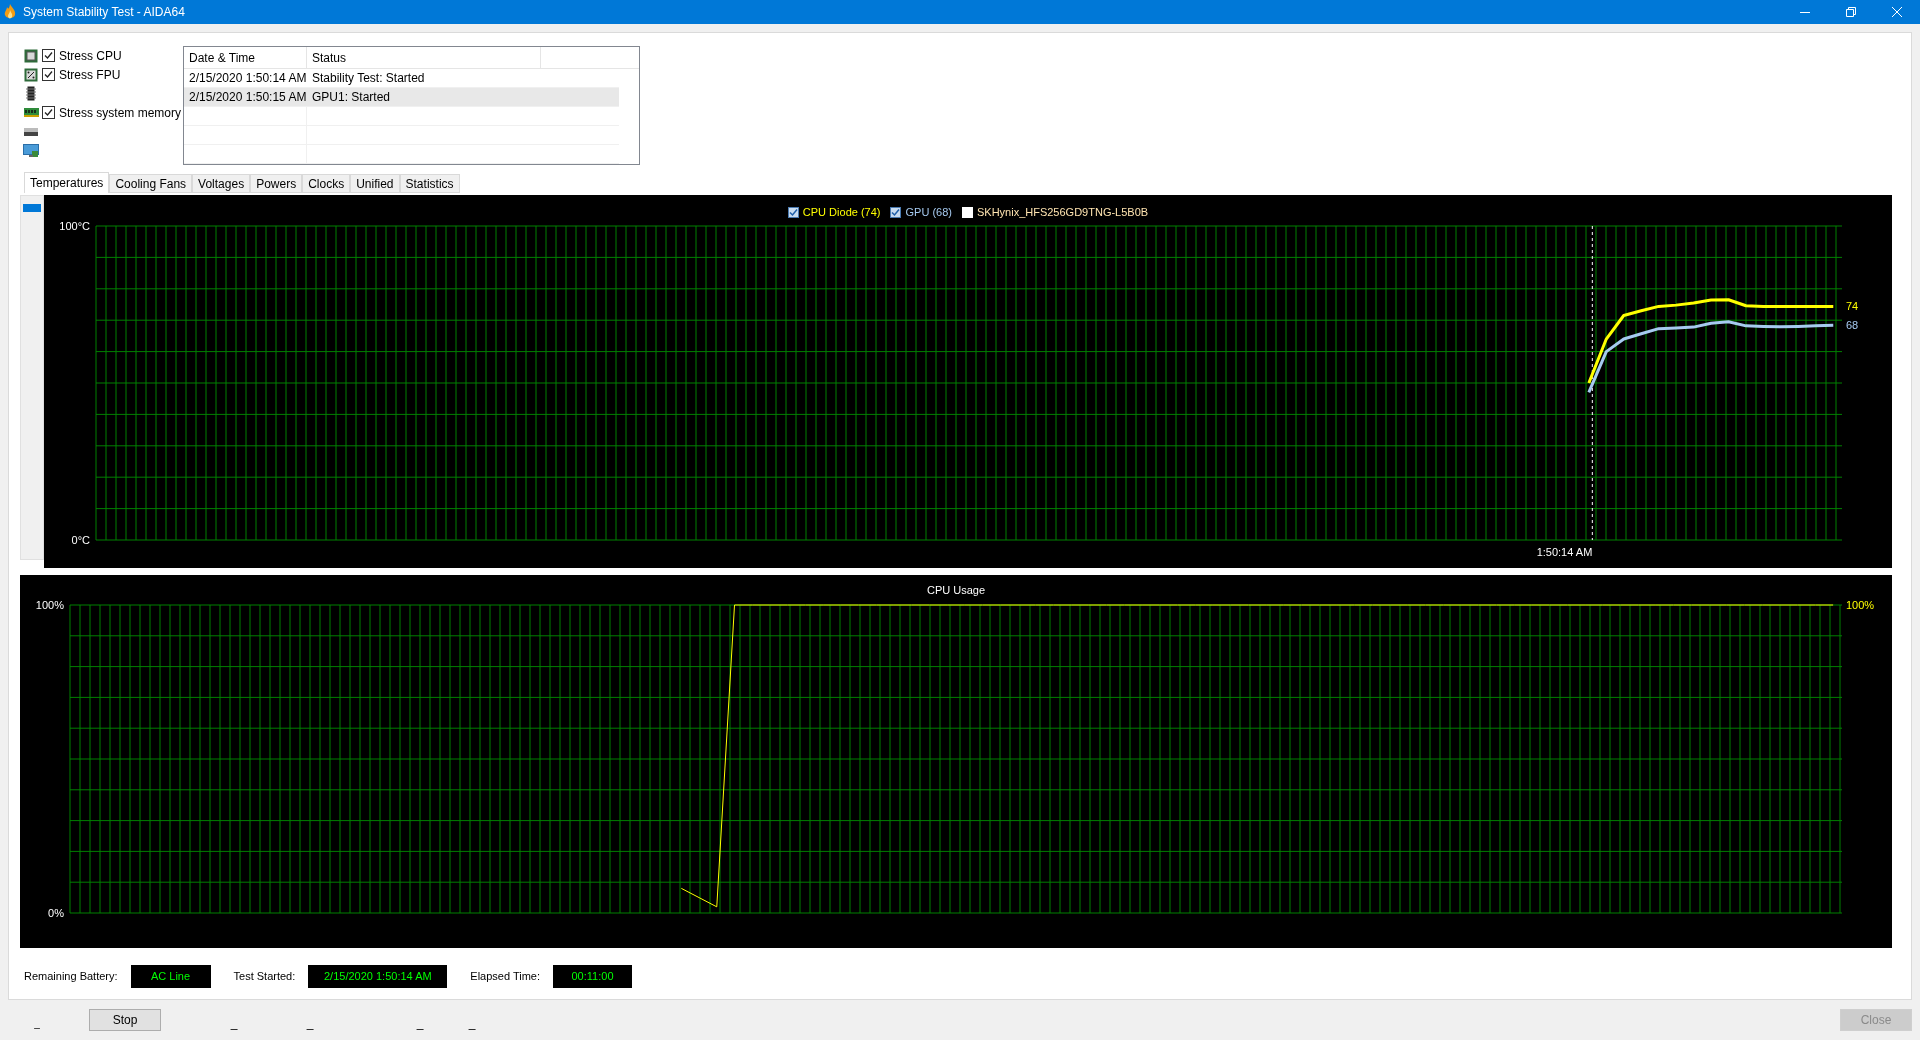 This screenshot has height=1040, width=1920. Describe the element at coordinates (1860, 605) in the screenshot. I see `value-label: 100%` at that location.